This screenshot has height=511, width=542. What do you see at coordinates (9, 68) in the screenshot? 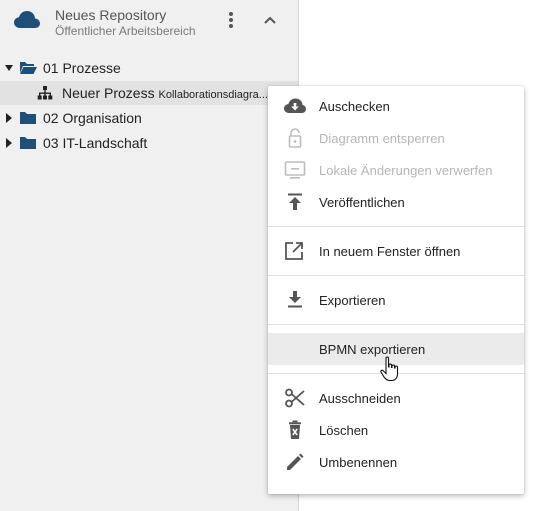
I see `caret-down-icon` at bounding box center [9, 68].